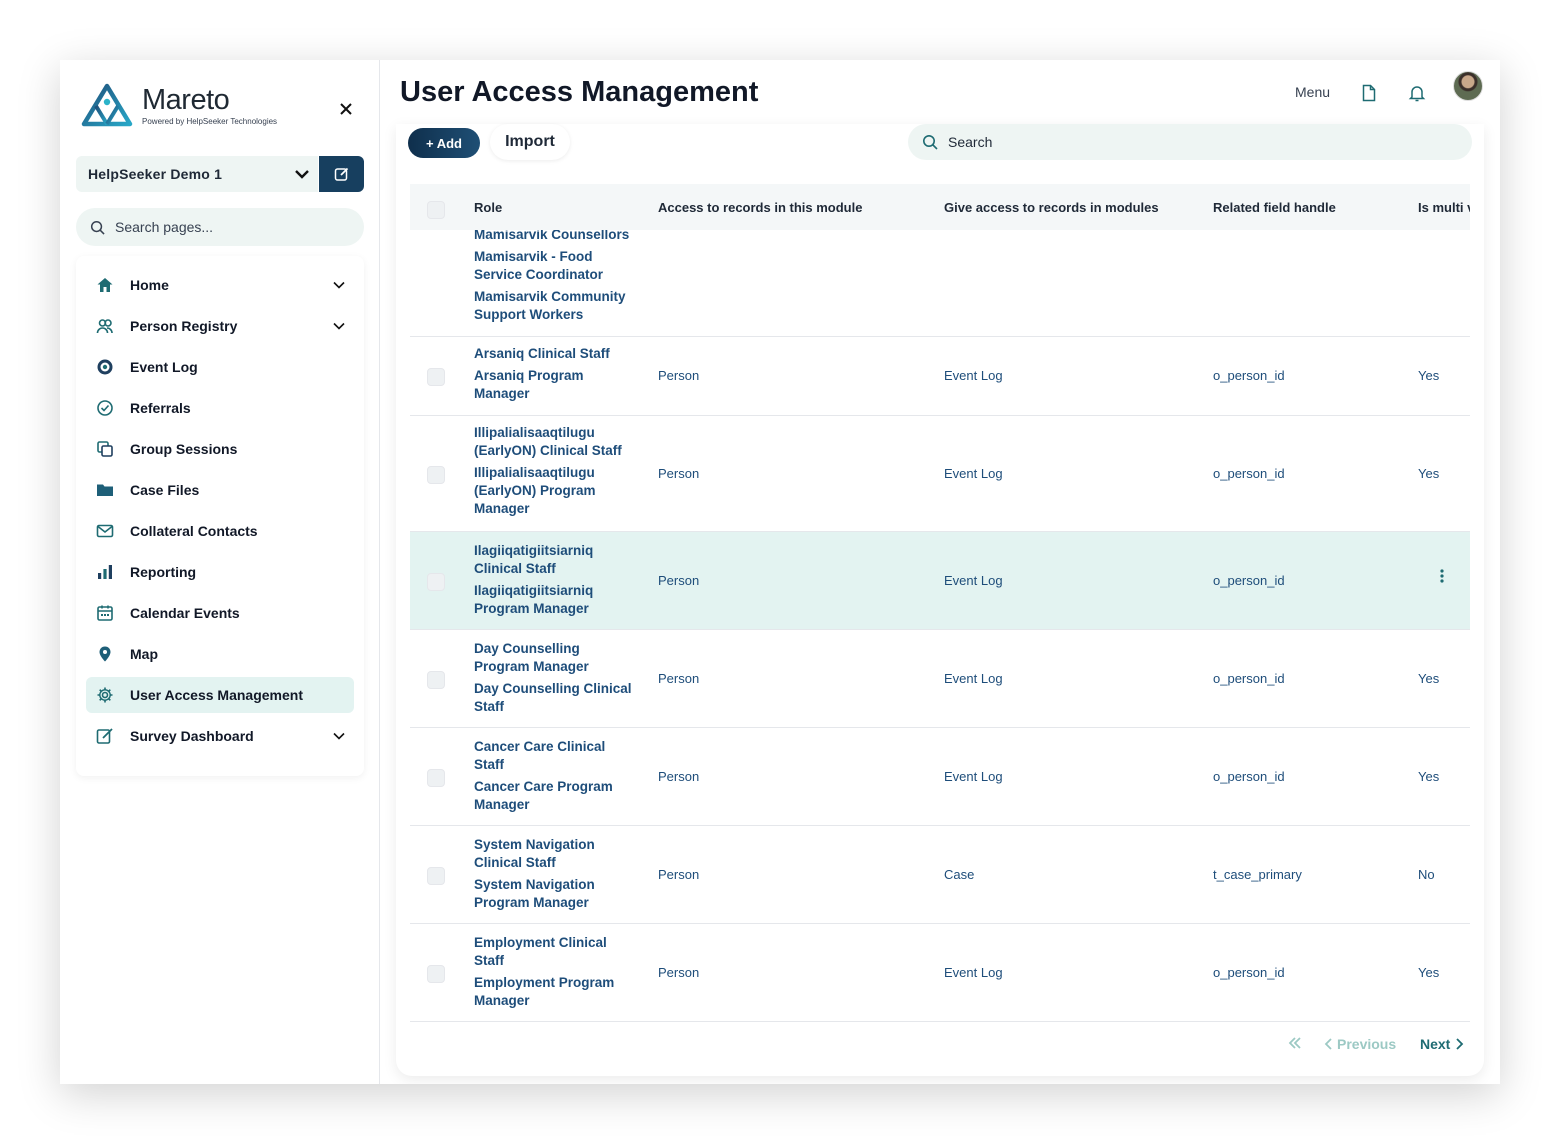 This screenshot has width=1560, height=1144. What do you see at coordinates (105, 695) in the screenshot?
I see `settings-icon` at bounding box center [105, 695].